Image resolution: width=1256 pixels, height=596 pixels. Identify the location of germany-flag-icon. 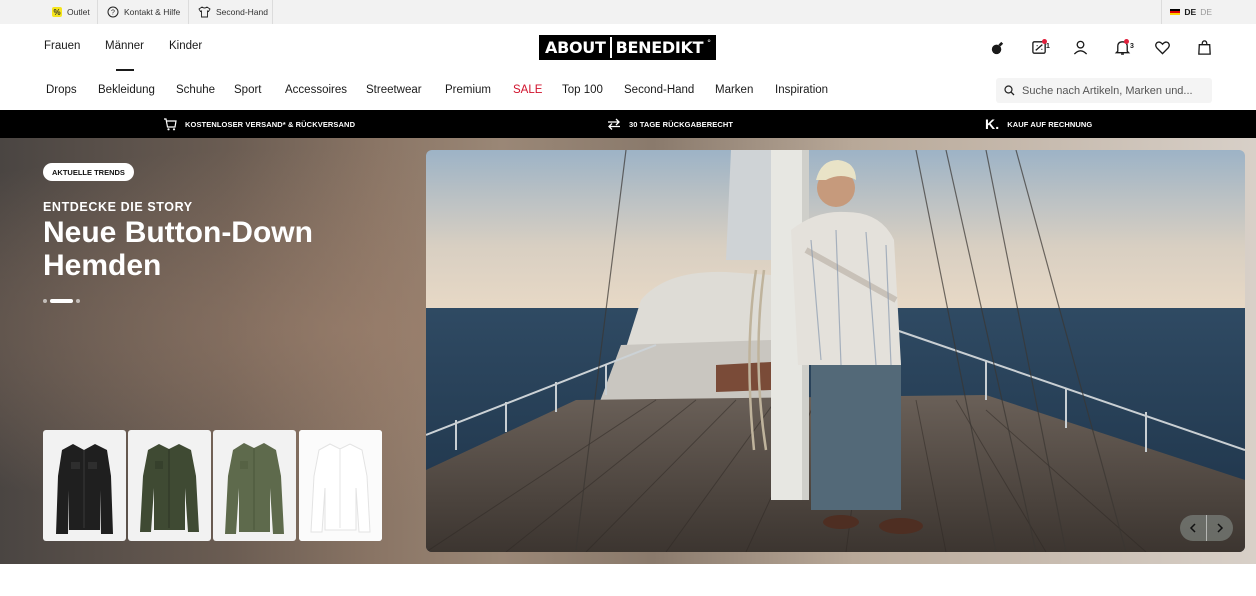
(1175, 12).